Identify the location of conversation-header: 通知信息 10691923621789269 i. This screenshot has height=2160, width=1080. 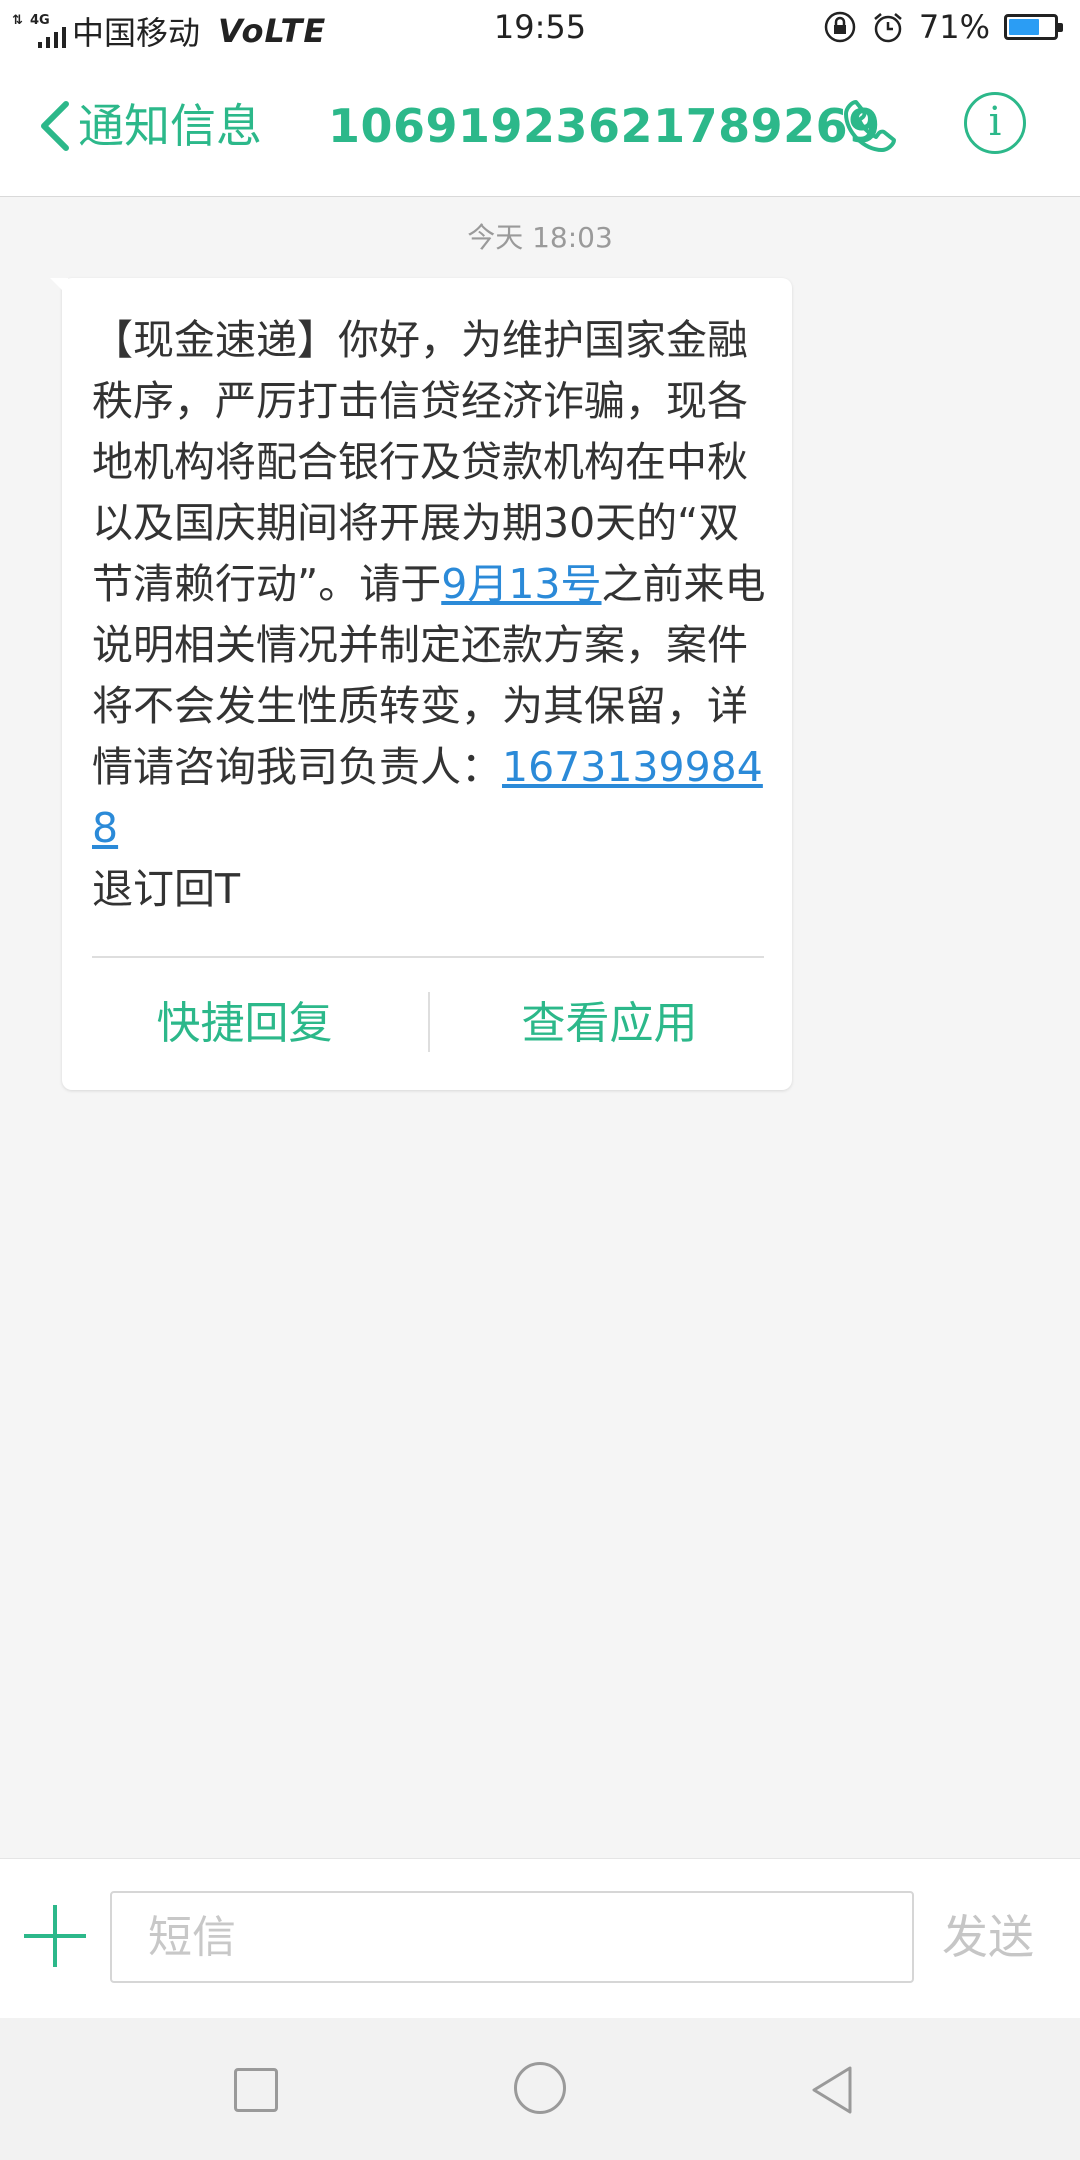
(540, 126).